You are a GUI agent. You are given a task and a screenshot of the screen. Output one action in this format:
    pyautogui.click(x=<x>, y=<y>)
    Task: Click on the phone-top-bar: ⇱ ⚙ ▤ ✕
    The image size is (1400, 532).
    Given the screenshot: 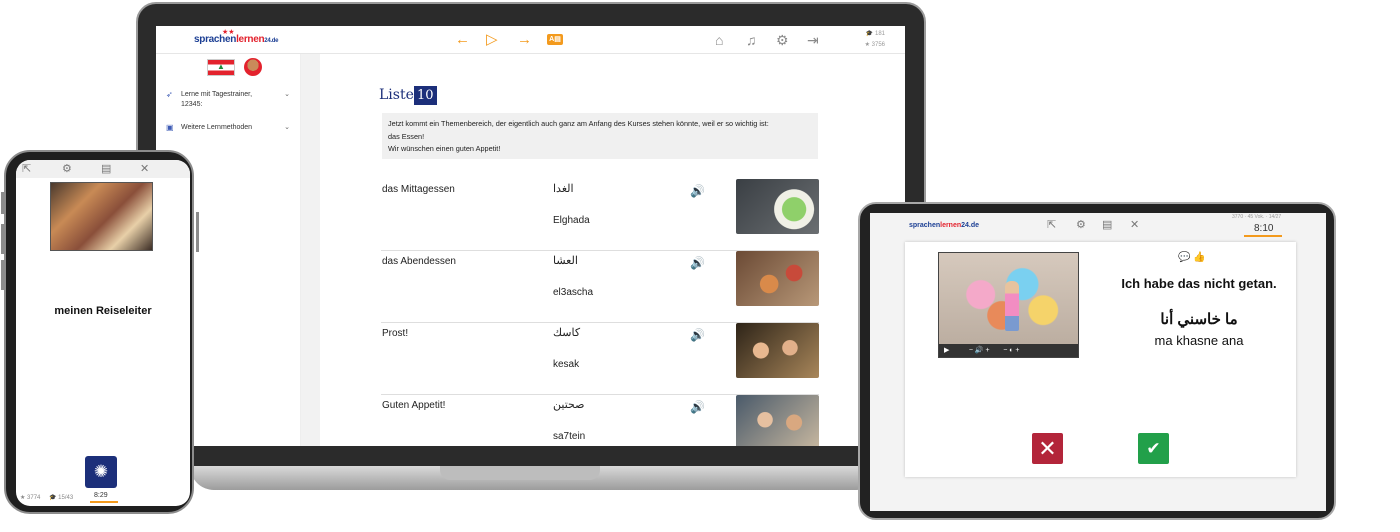 What is the action you would take?
    pyautogui.click(x=103, y=169)
    